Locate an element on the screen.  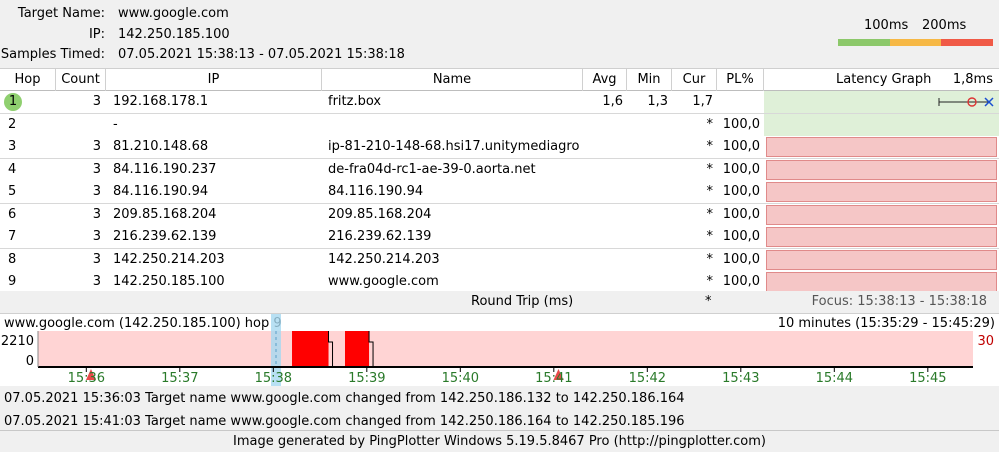
col-header-latency-graph: Latency Graph 1,8ms is located at coordinates (881, 80).